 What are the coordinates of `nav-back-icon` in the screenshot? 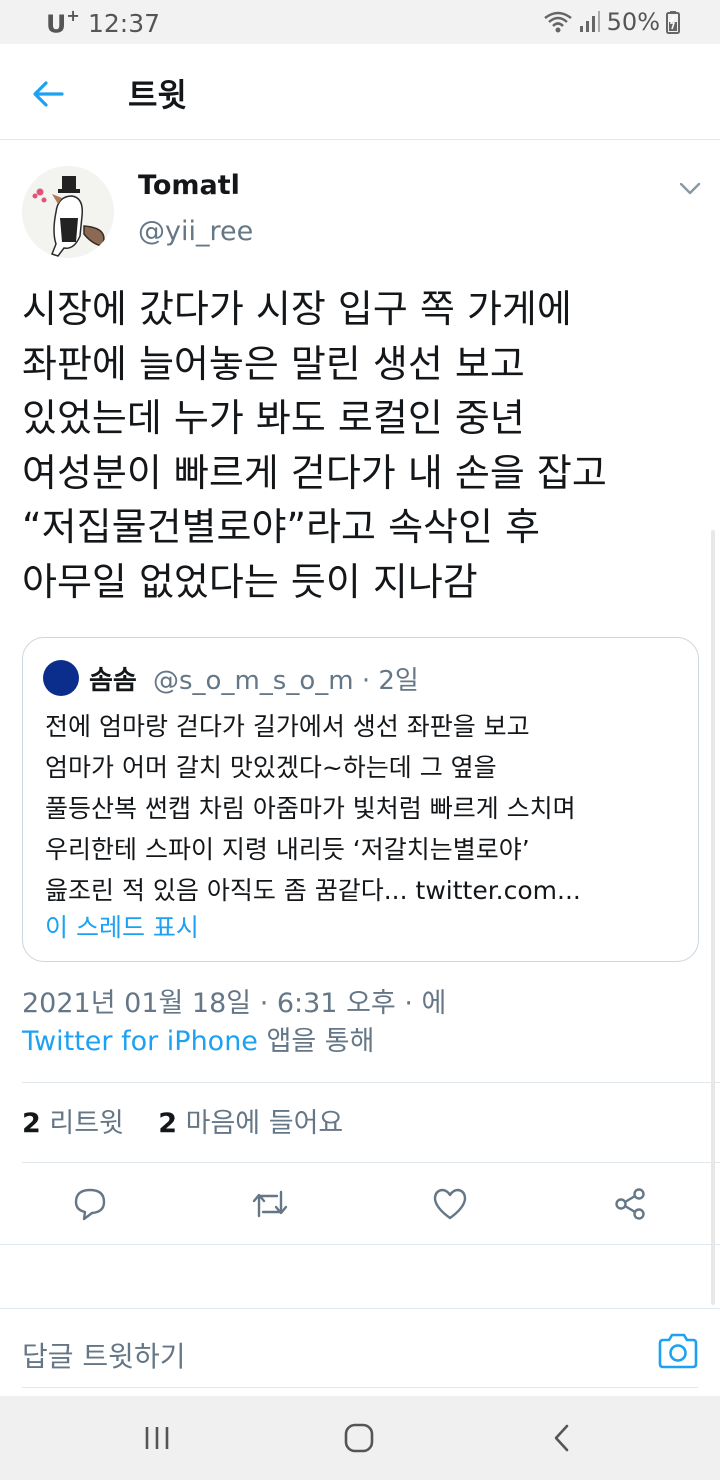 It's located at (561, 1438).